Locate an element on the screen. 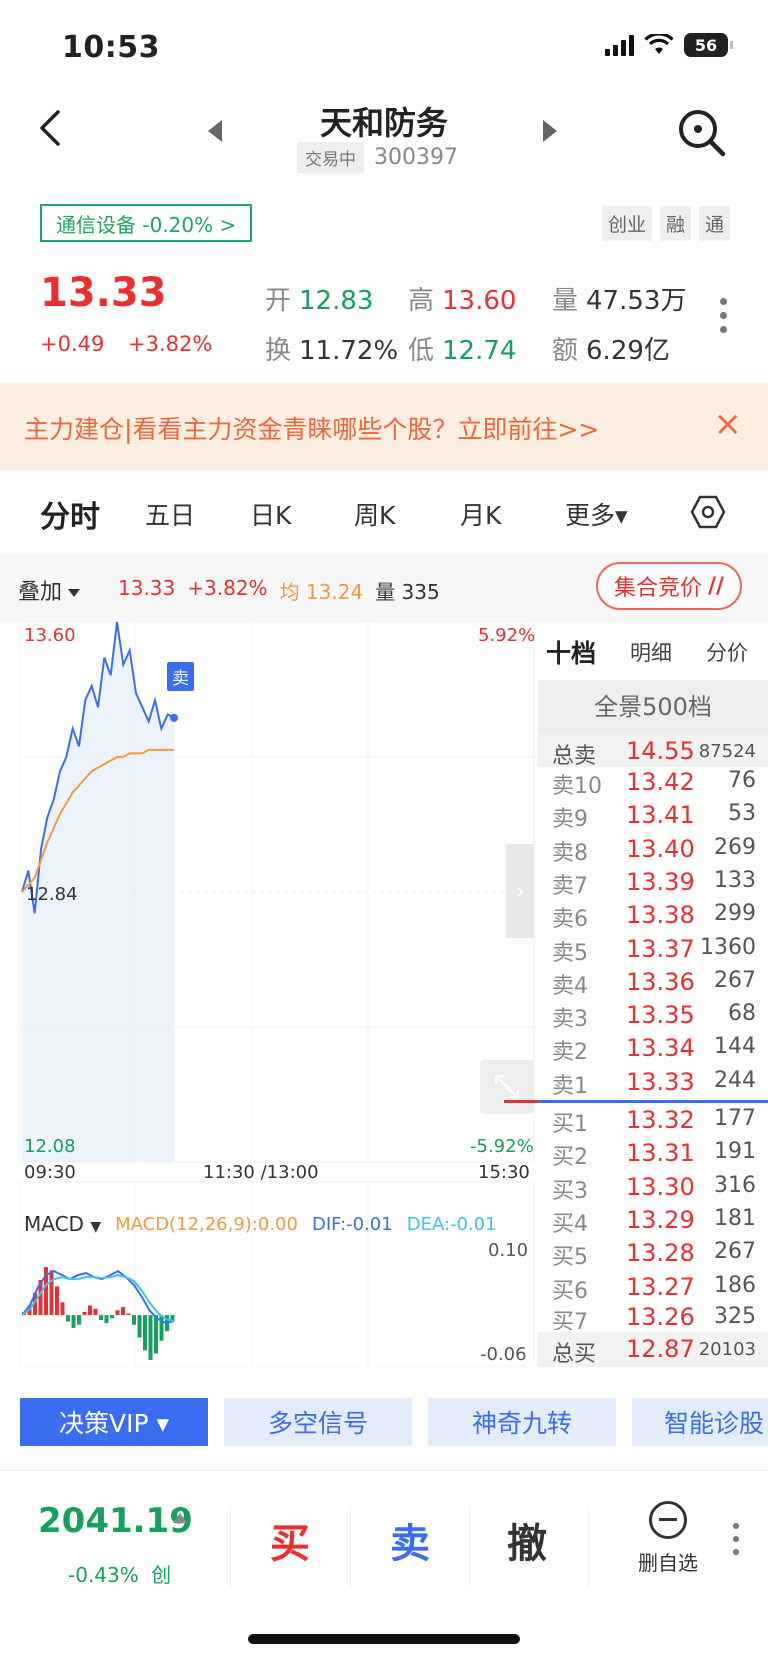 The image size is (768, 1663). smart-diagnosis-button: 智能诊股 is located at coordinates (700, 1422).